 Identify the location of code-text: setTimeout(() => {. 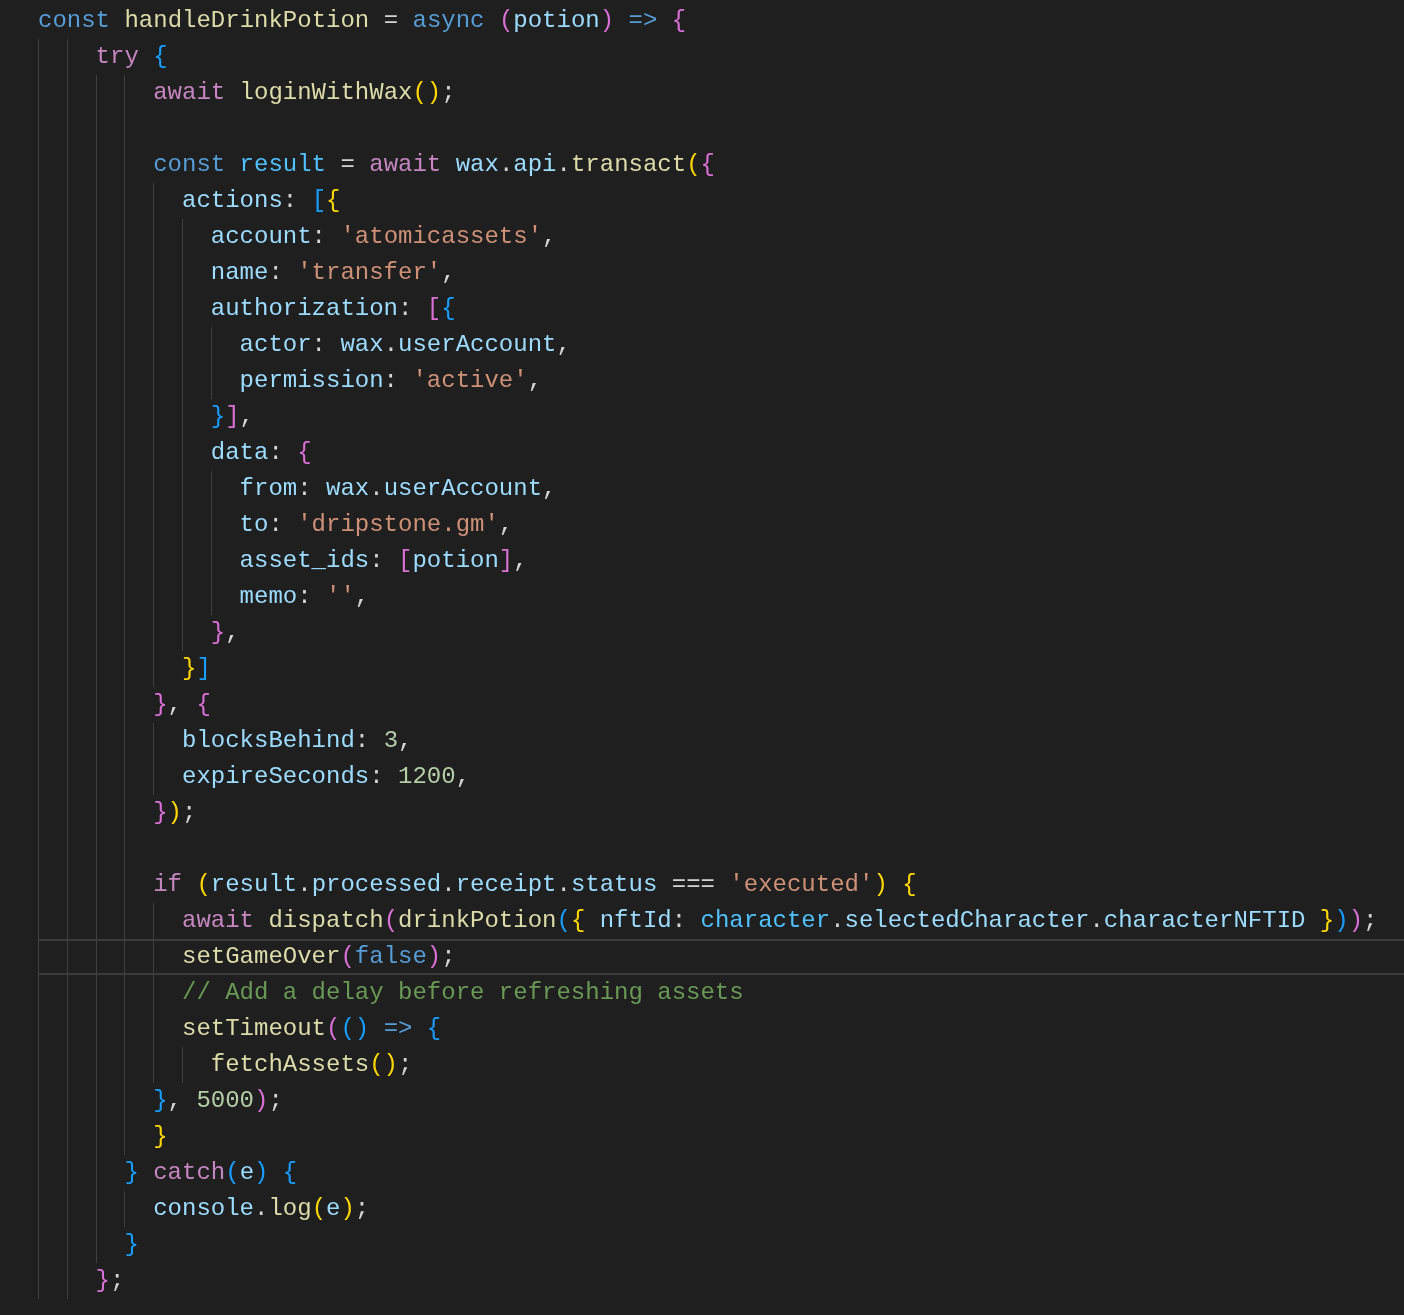
(312, 1029).